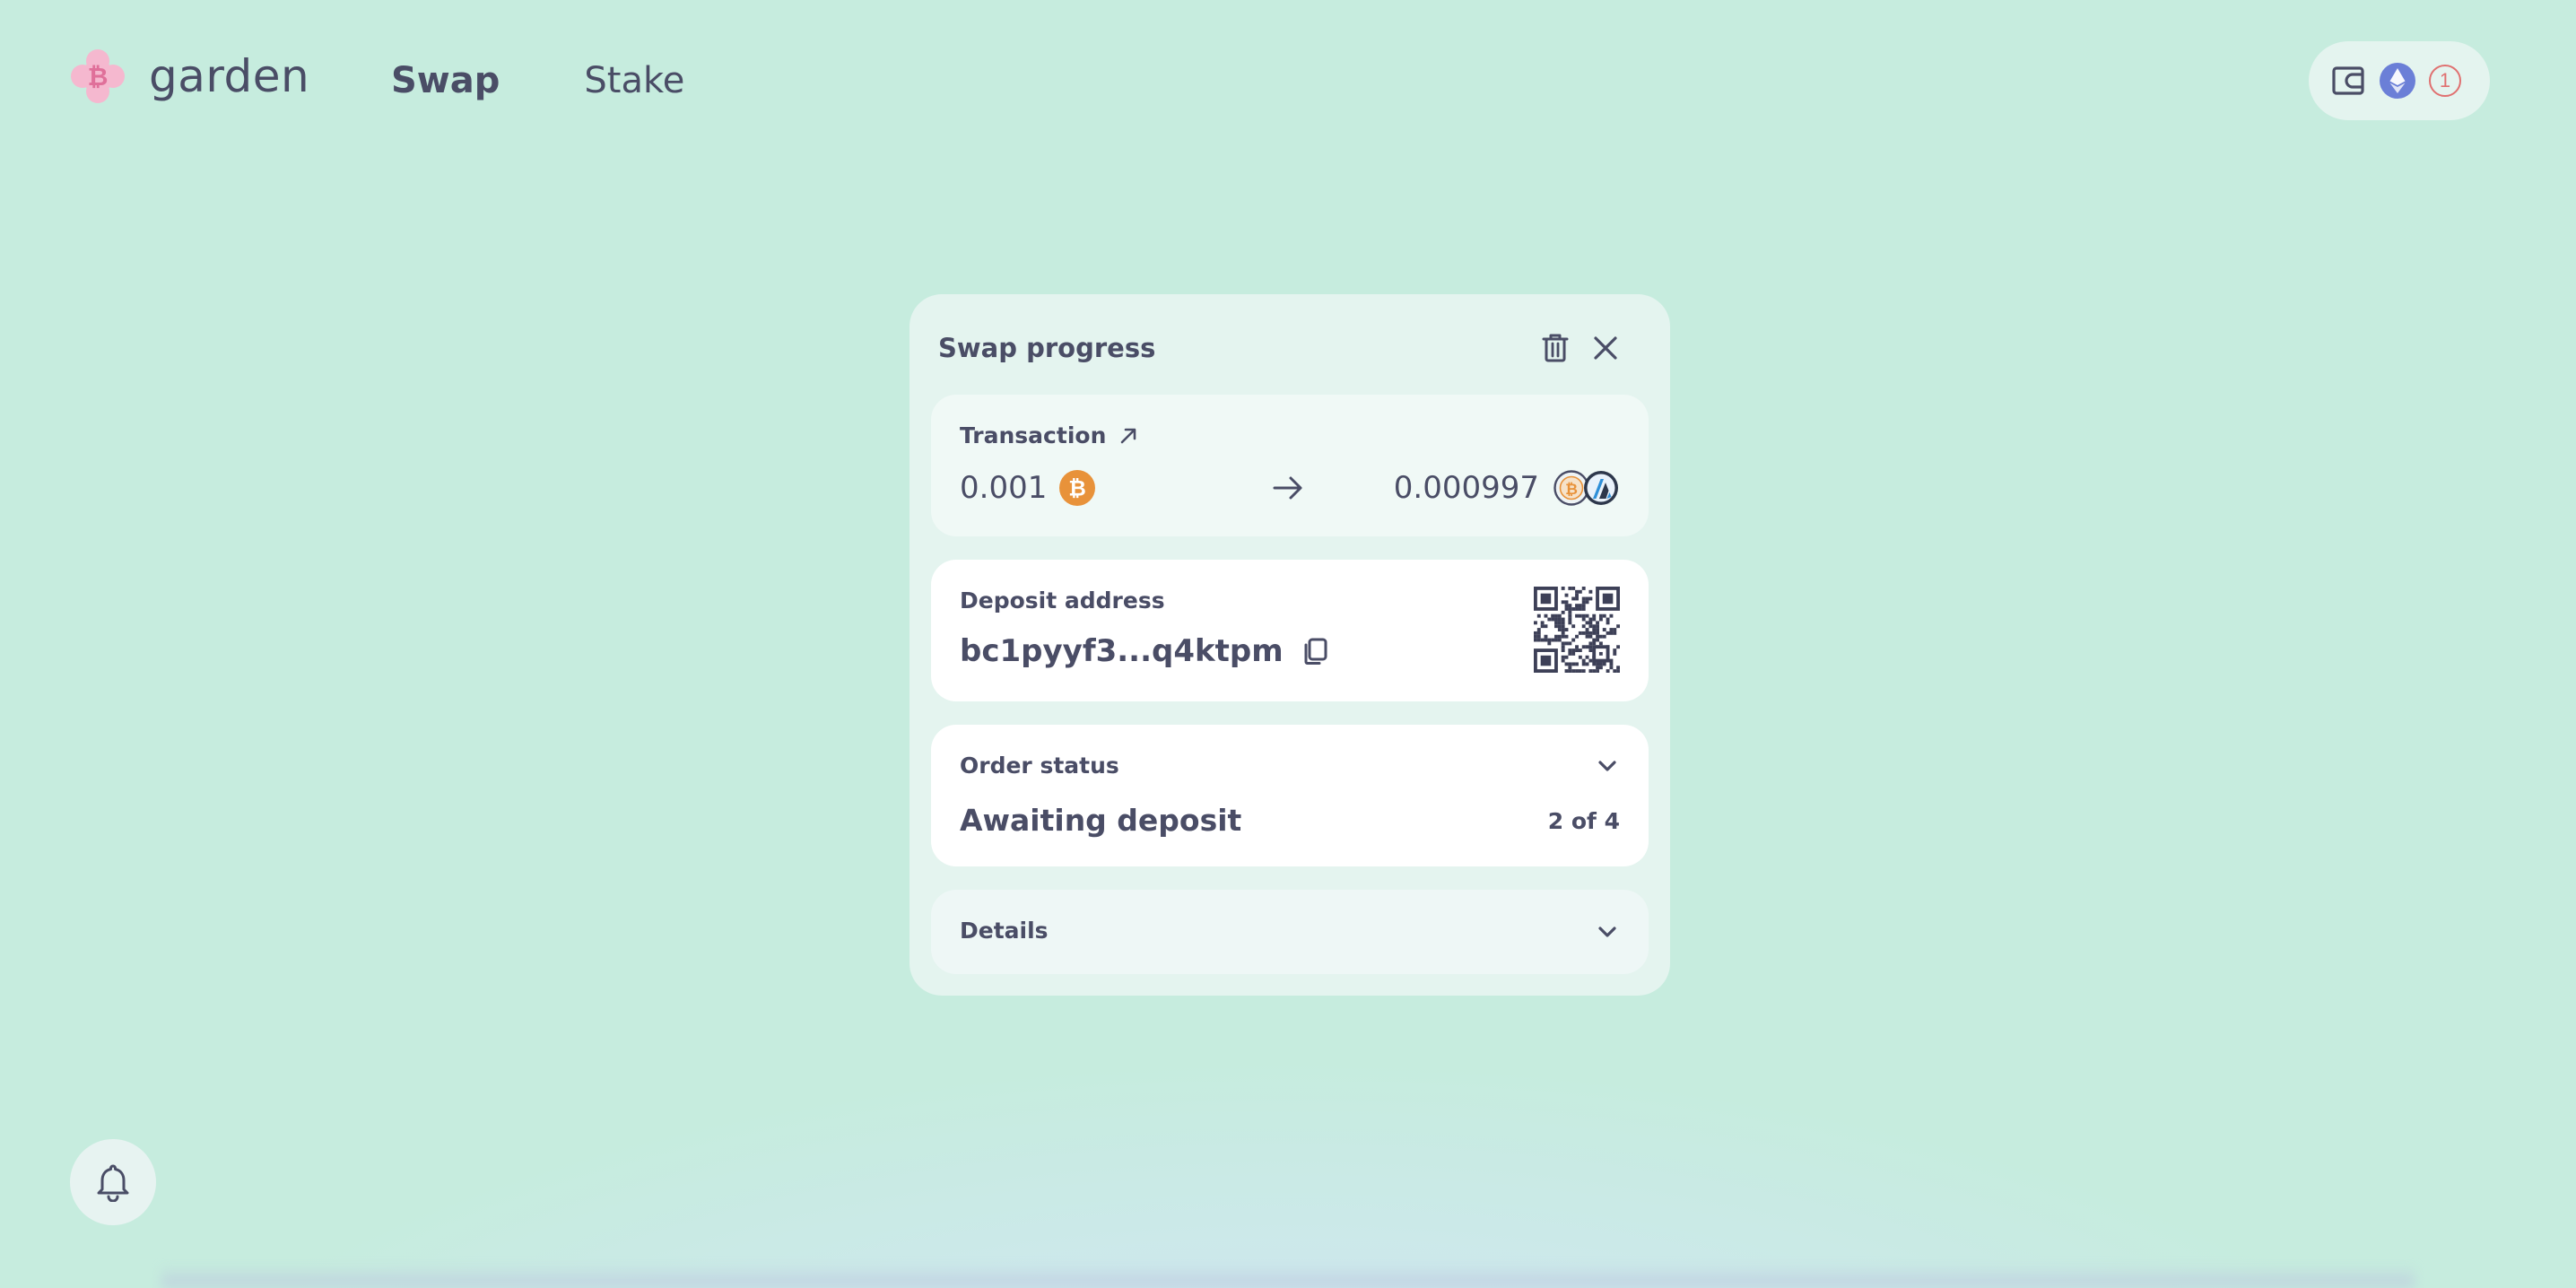 The width and height of the screenshot is (2576, 1288). I want to click on bell-icon, so click(113, 1183).